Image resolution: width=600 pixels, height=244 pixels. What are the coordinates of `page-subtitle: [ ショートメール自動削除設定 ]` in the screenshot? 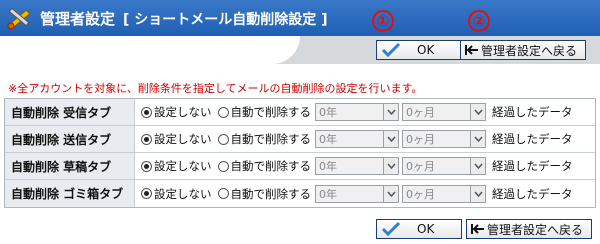 It's located at (225, 20).